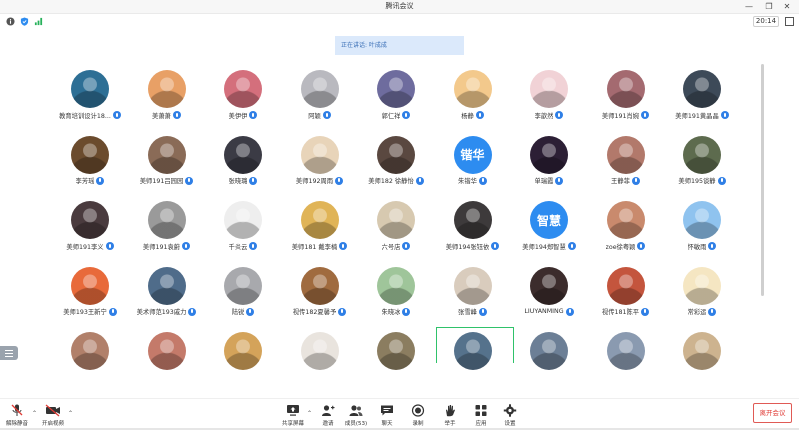 This screenshot has height=430, width=799. I want to click on participant-tile: 美师191肖婉, so click(626, 98).